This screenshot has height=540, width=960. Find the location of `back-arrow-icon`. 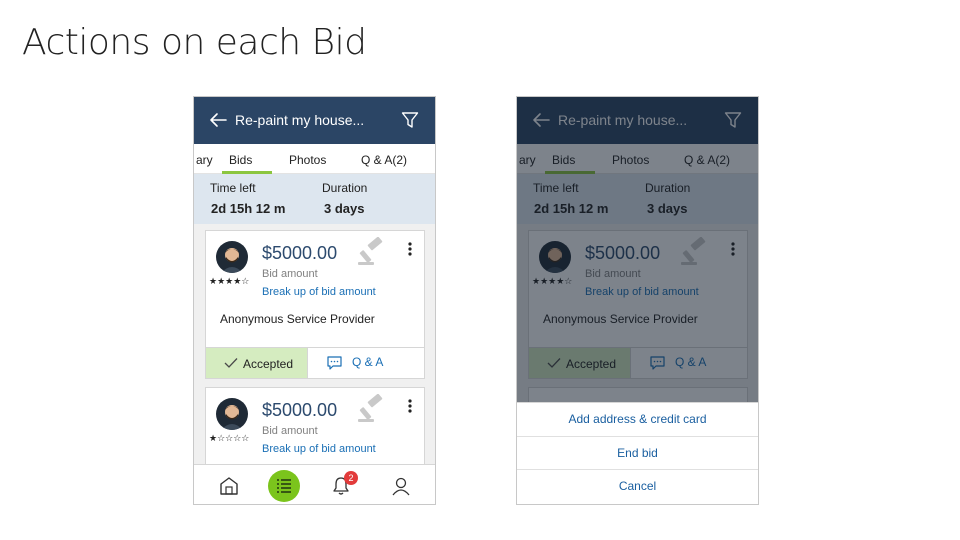

back-arrow-icon is located at coordinates (218, 120).